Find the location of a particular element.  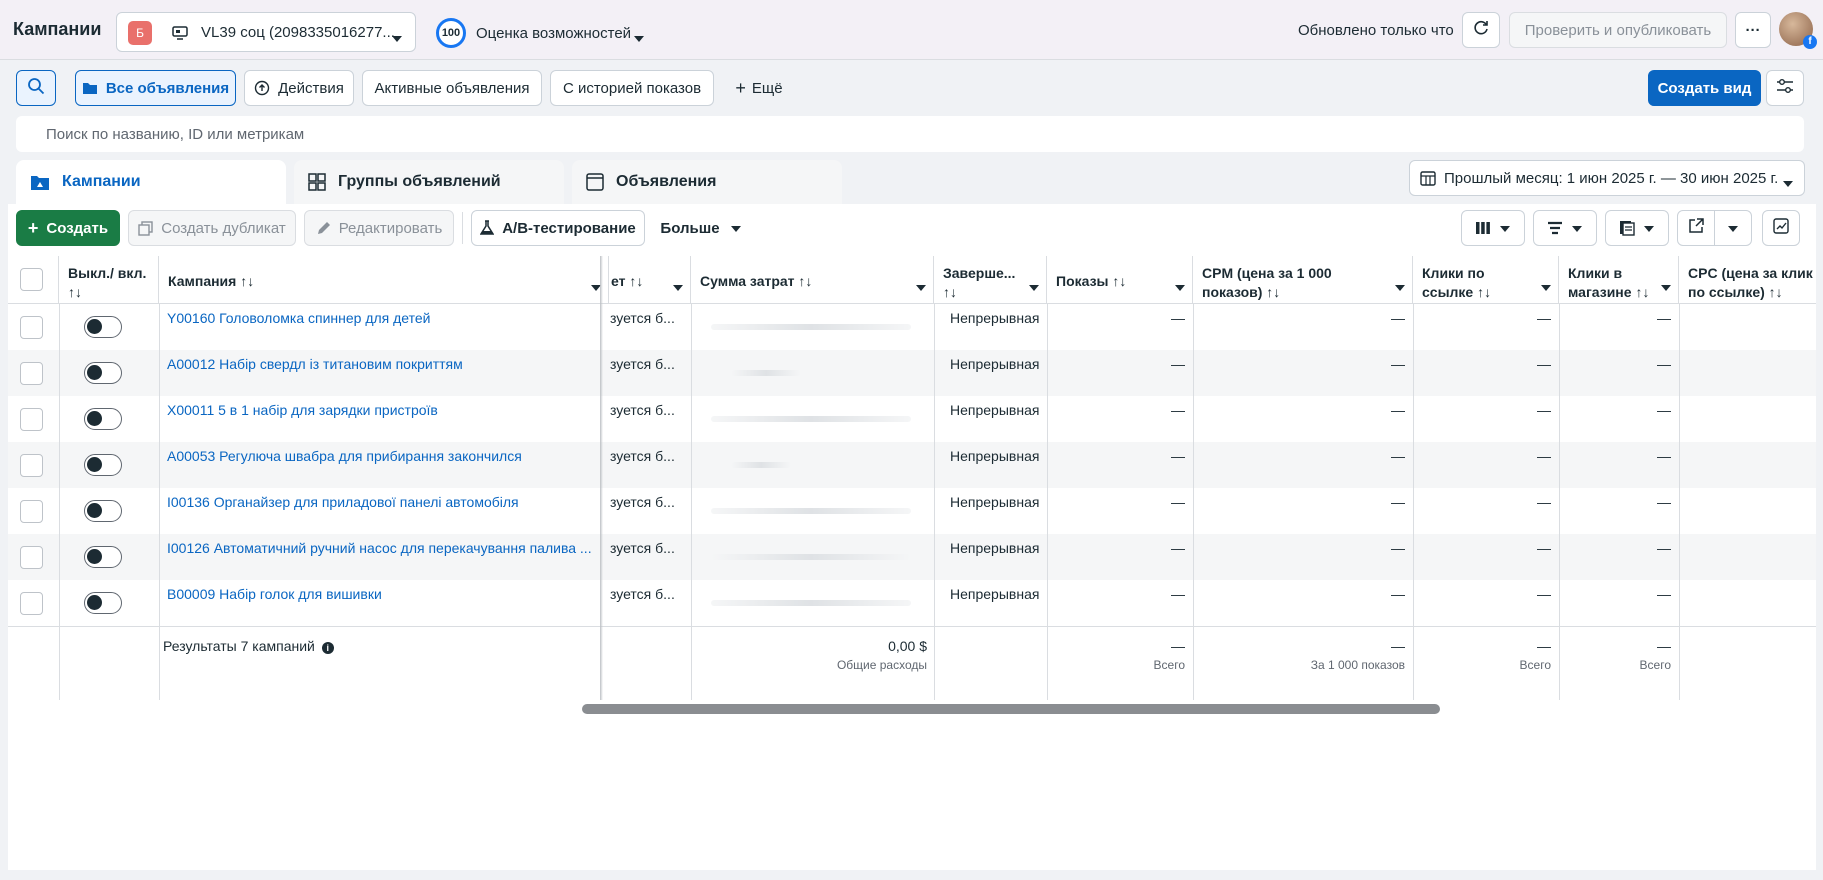

refresh-icon is located at coordinates (1481, 30).